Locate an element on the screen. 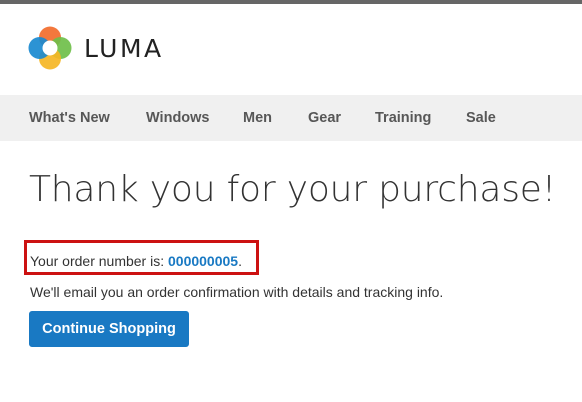 This screenshot has width=582, height=402. order-number-line: Your order number is: 000000005. is located at coordinates (136, 261).